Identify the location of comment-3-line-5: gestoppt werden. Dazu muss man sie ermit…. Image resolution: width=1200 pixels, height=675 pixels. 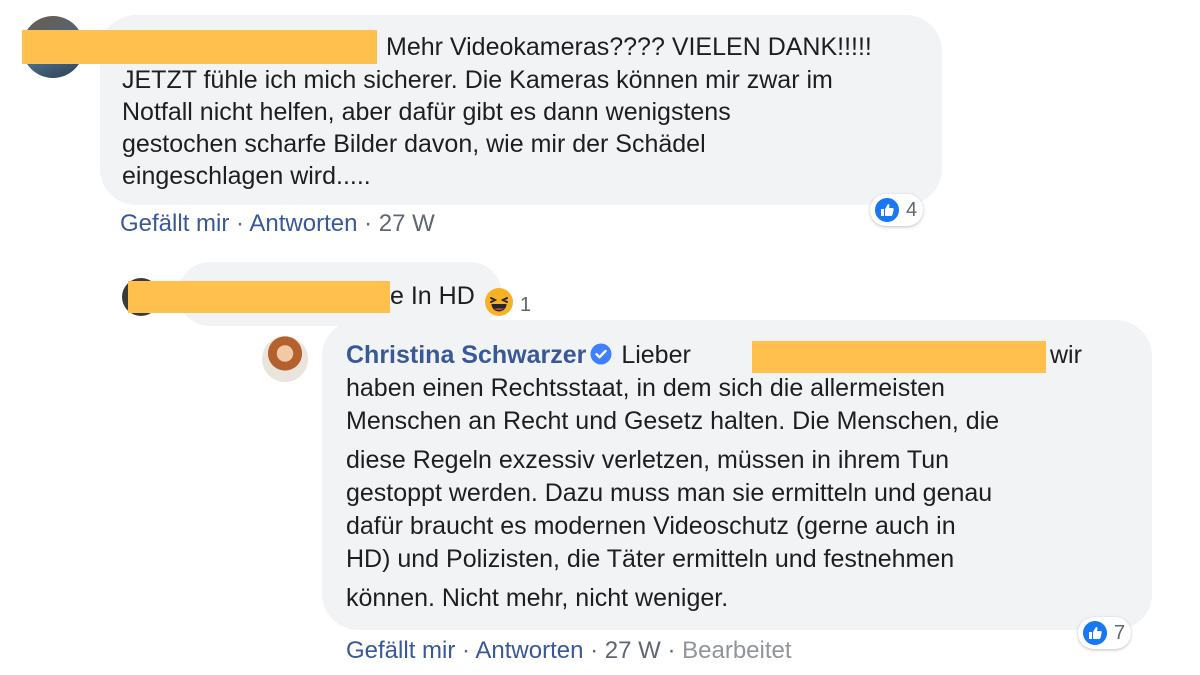
(669, 493).